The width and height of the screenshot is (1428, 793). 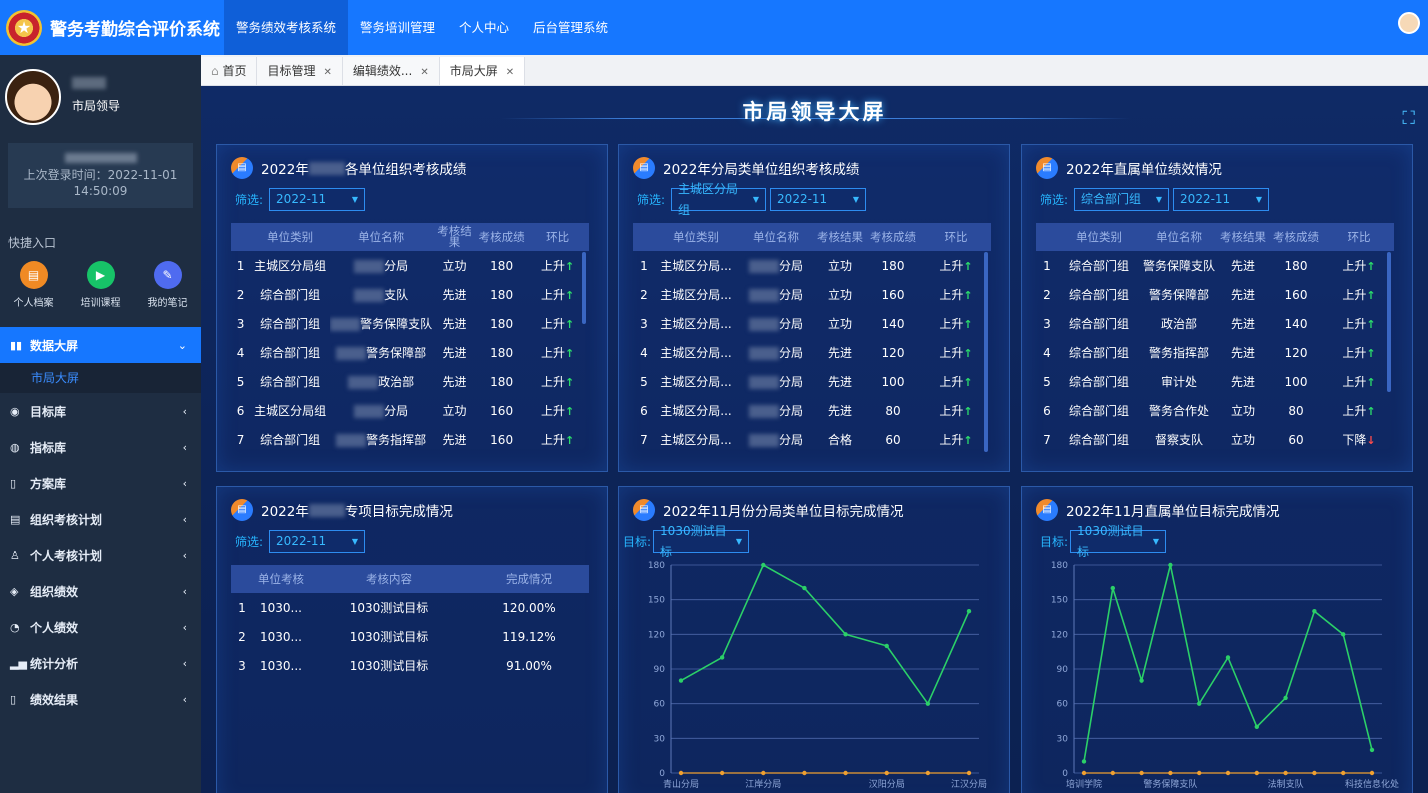 I want to click on cell-text: 119.12%, so click(x=529, y=636).